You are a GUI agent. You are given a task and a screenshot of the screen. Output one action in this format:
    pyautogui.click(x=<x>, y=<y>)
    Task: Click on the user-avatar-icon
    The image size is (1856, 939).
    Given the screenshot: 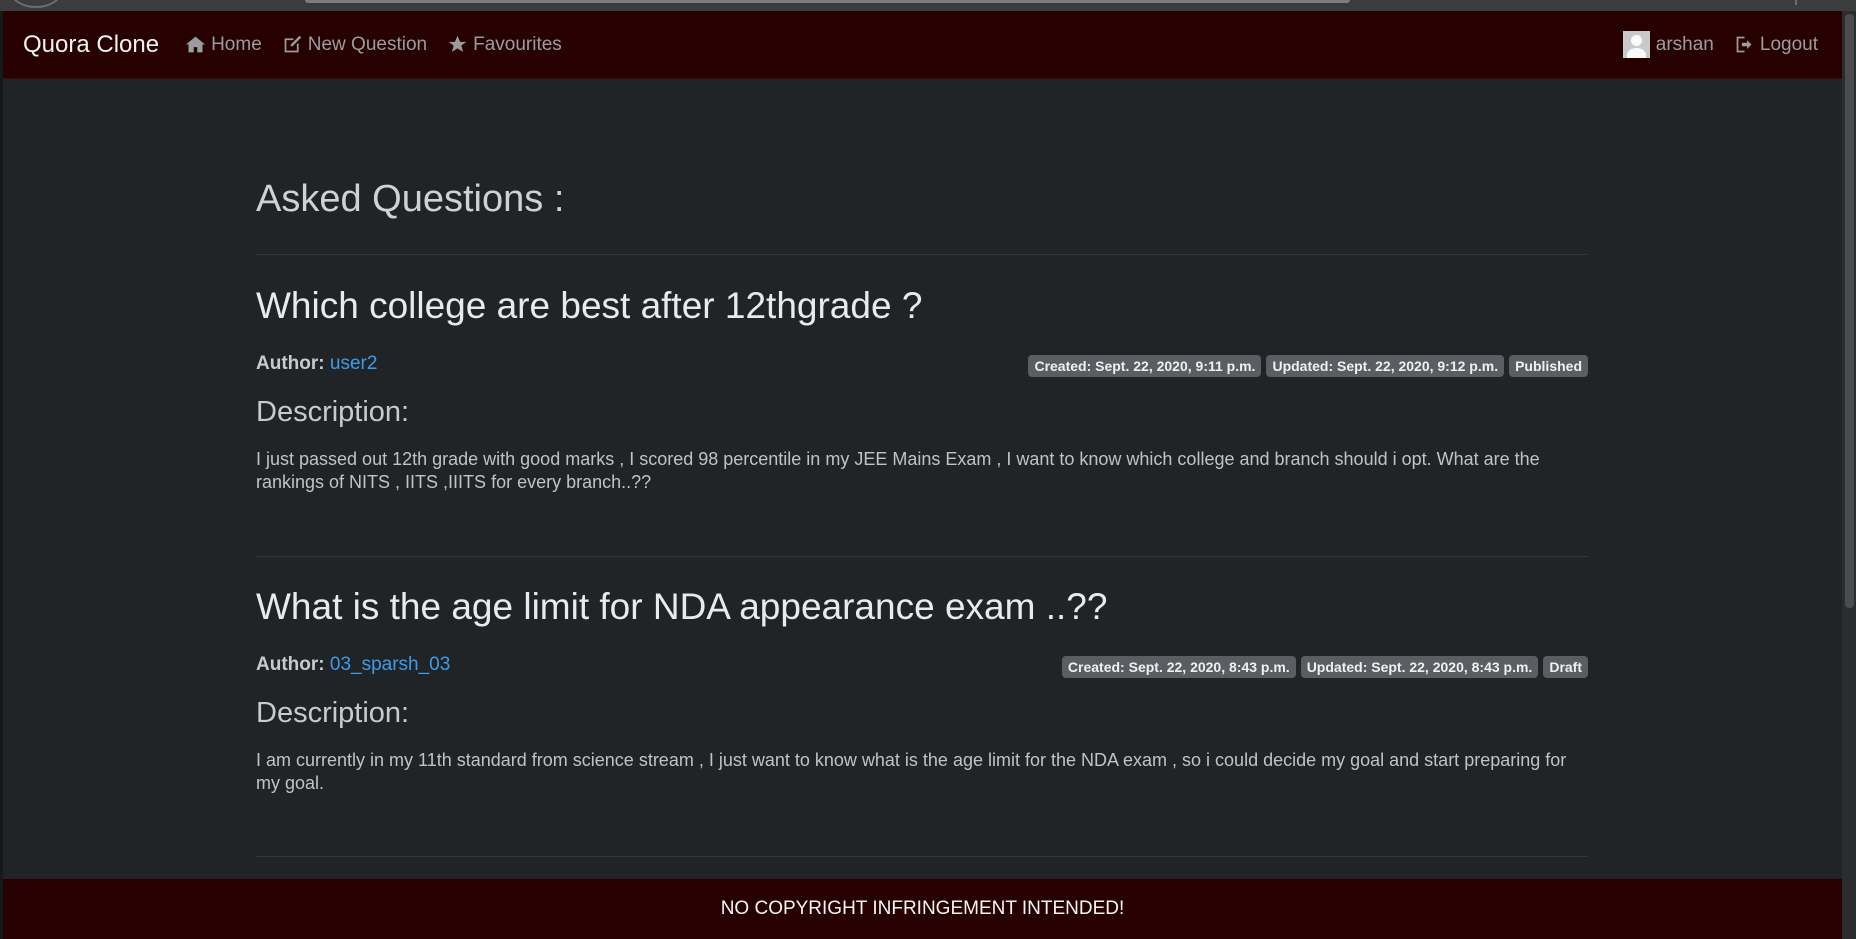 What is the action you would take?
    pyautogui.click(x=1636, y=44)
    